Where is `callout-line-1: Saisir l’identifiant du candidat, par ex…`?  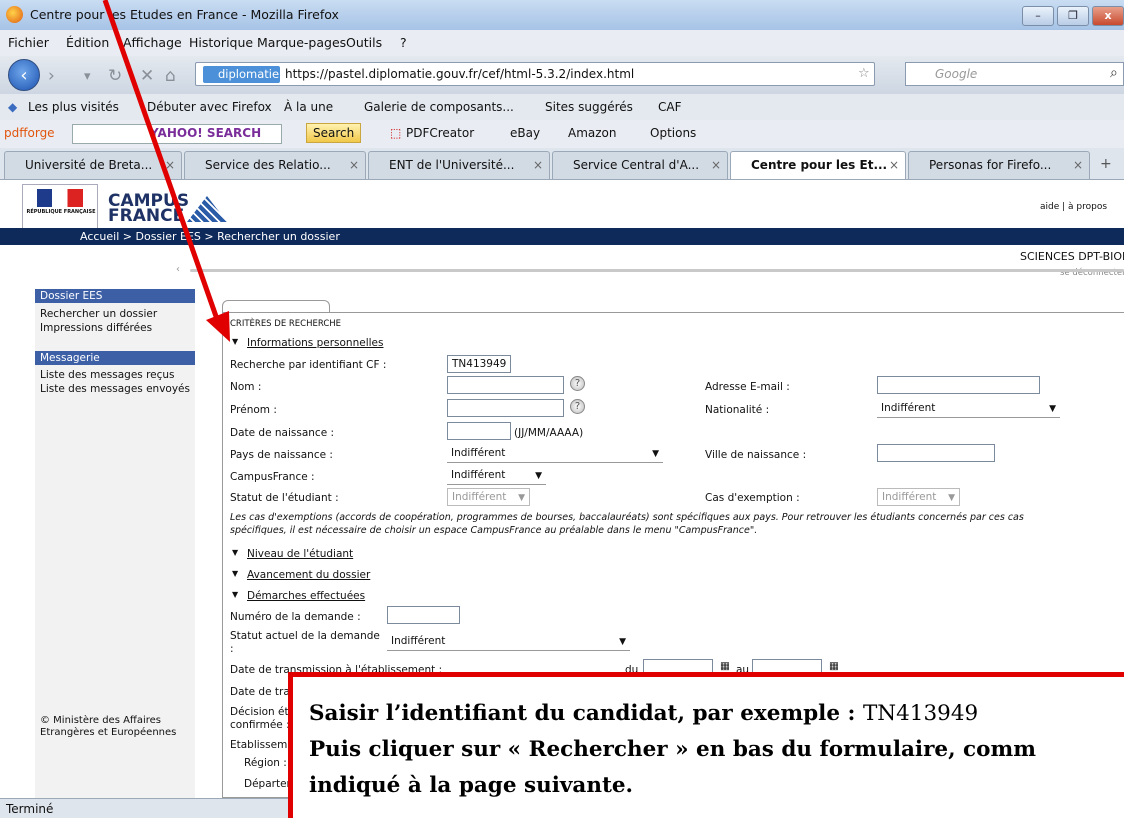 callout-line-1: Saisir l’identifiant du candidat, par ex… is located at coordinates (644, 713).